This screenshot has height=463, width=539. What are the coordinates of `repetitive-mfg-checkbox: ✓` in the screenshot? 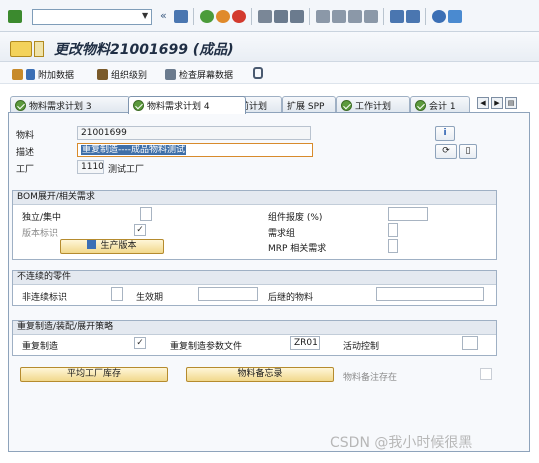 It's located at (140, 343).